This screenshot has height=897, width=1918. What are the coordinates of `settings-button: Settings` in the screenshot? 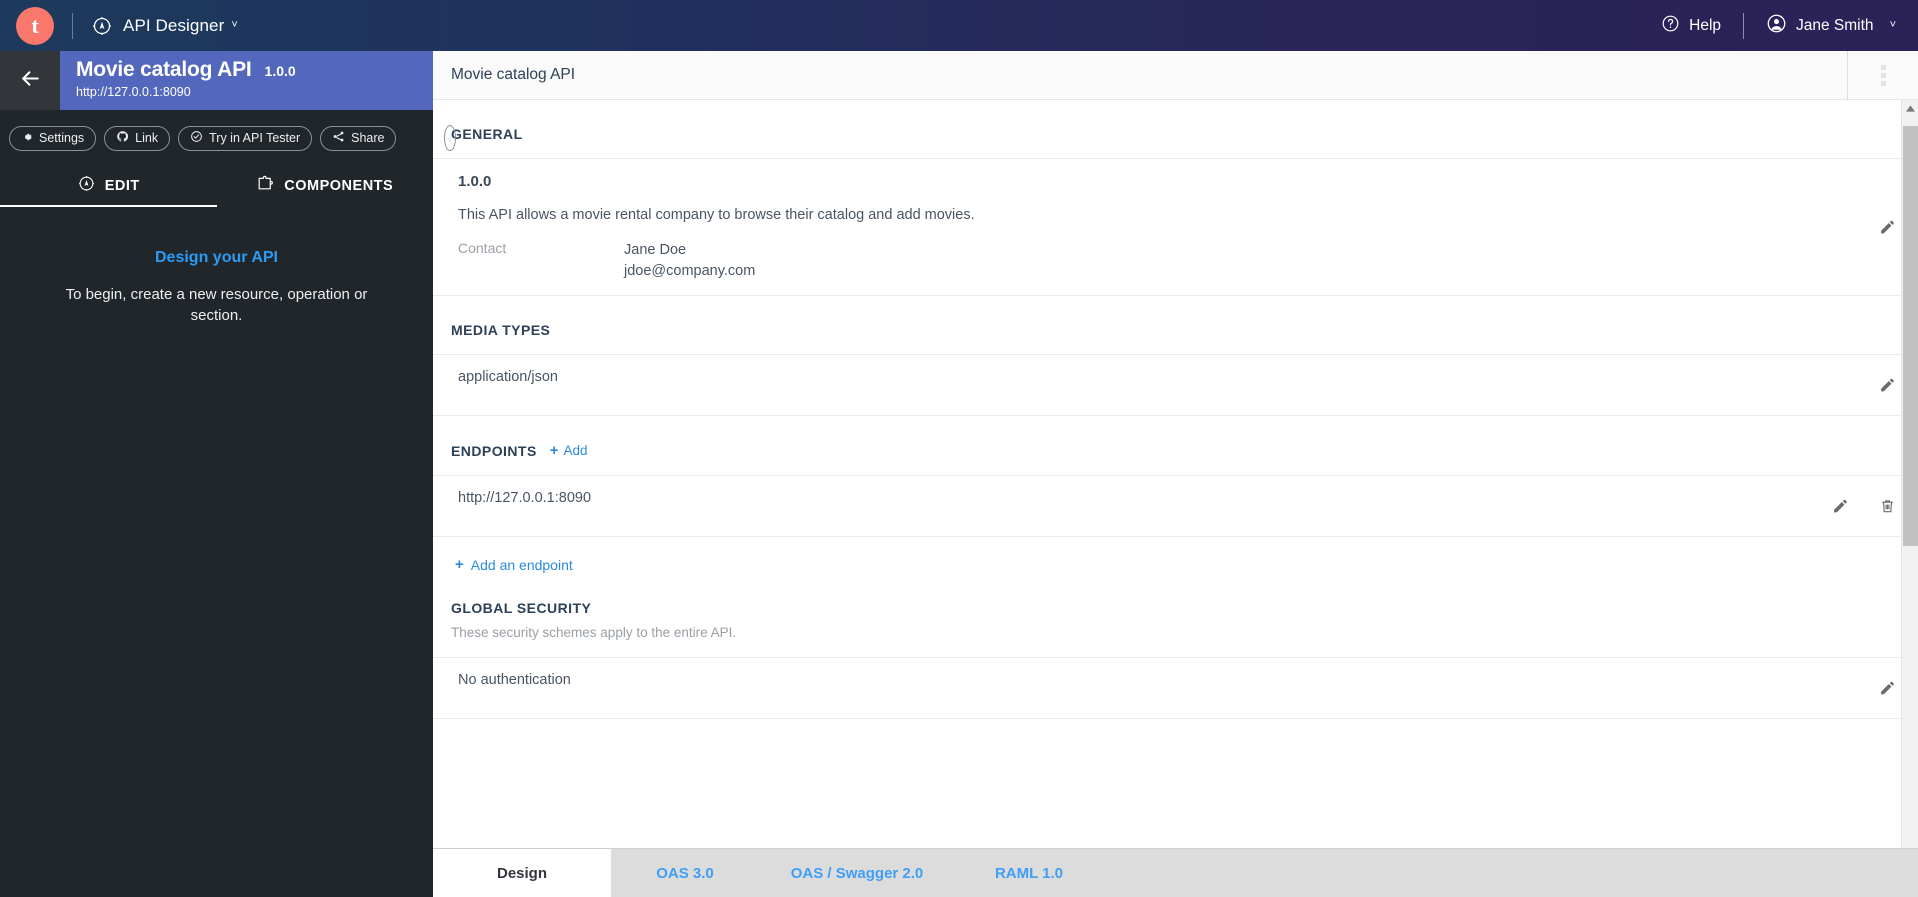 It's located at (53, 138).